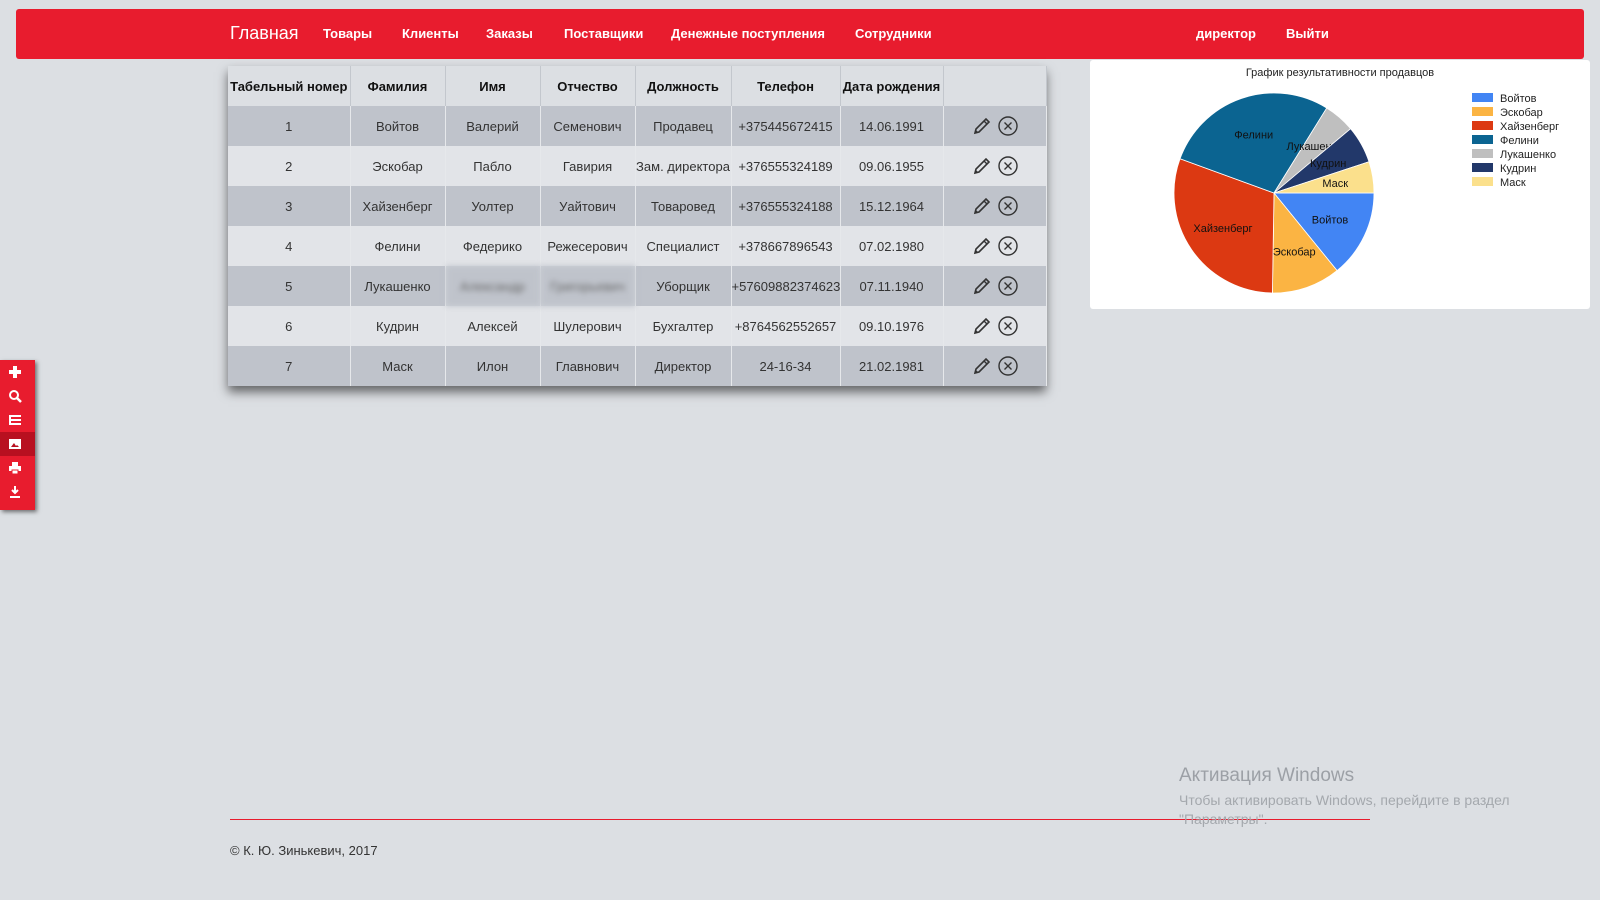 Image resolution: width=1600 pixels, height=900 pixels. I want to click on legend-label: Маск, so click(1513, 183).